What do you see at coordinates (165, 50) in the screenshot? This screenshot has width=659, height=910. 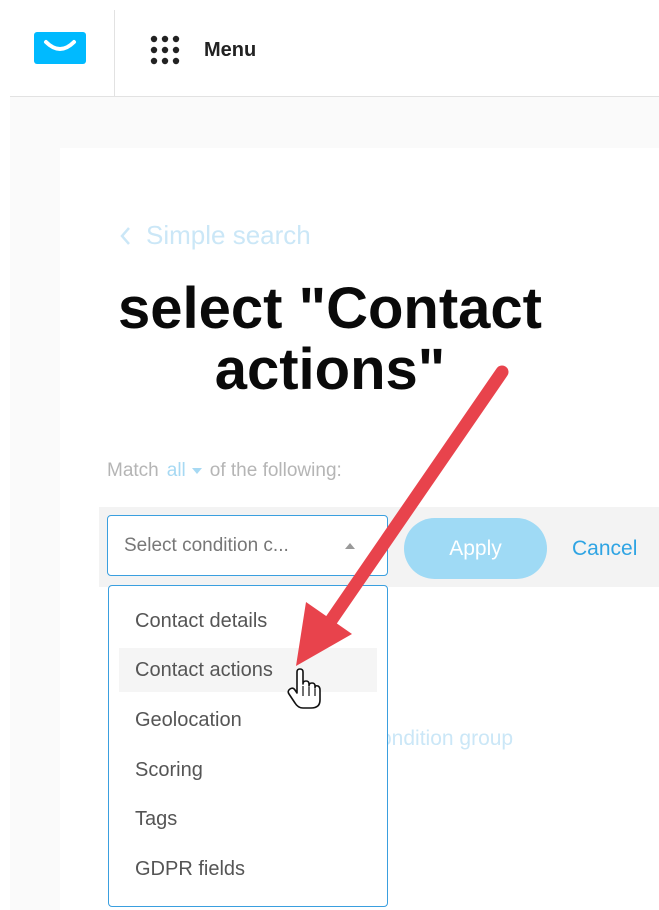 I see `grid-icon` at bounding box center [165, 50].